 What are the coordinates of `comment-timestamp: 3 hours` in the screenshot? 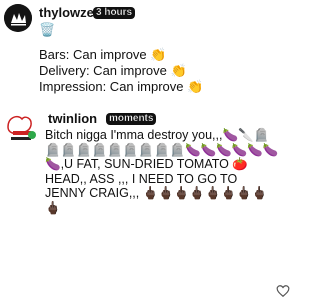 It's located at (114, 13).